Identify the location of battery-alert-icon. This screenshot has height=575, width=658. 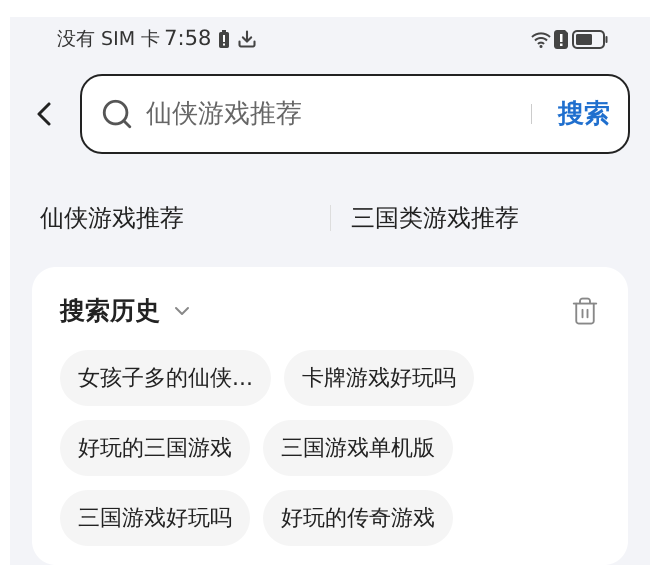
(224, 39).